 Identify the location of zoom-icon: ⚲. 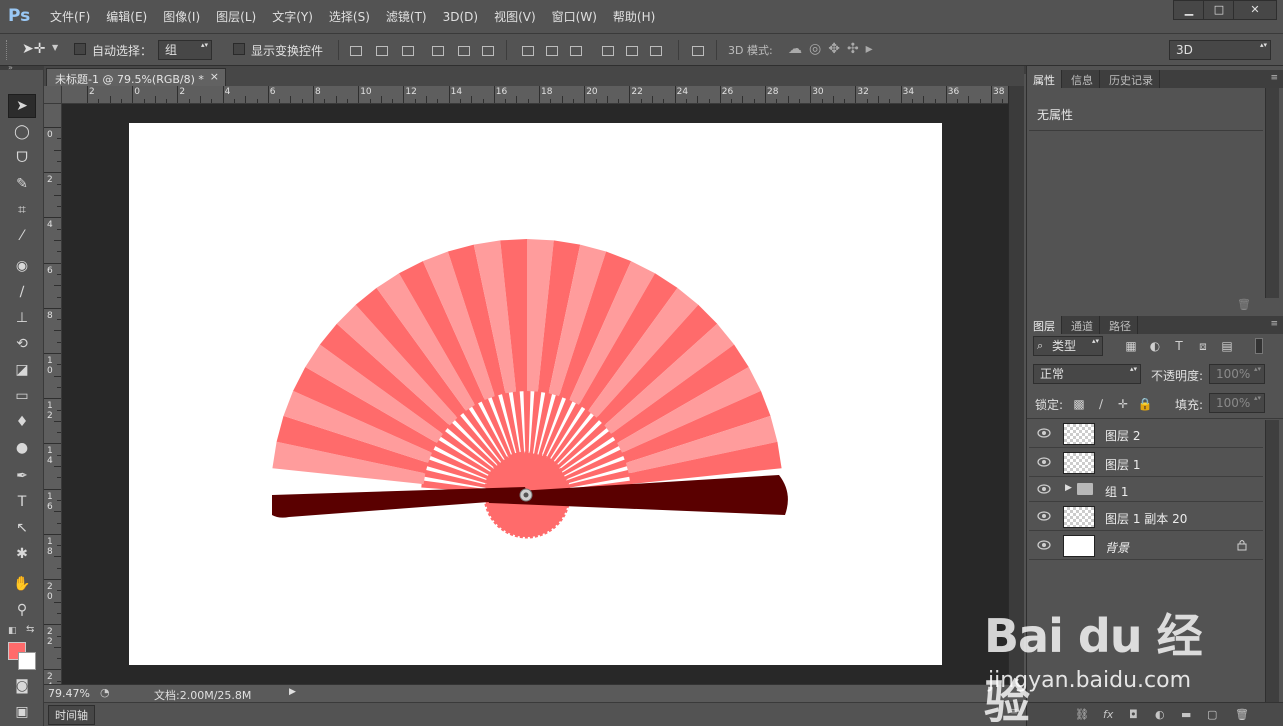
(22, 610).